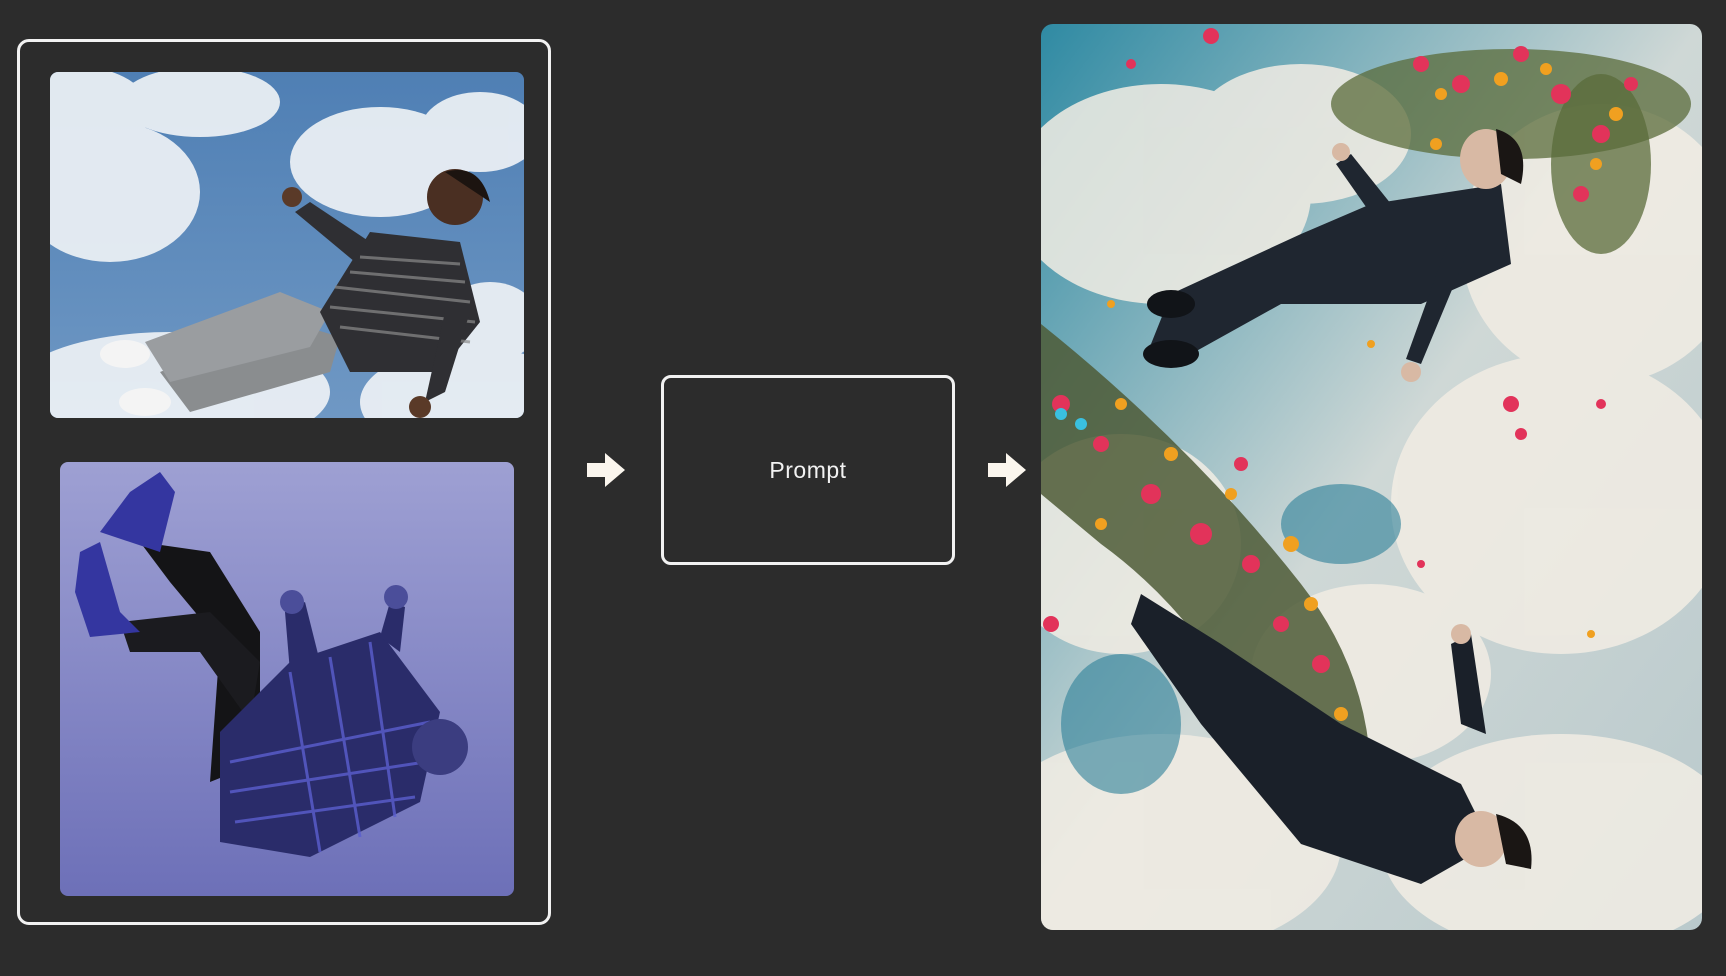  I want to click on input-photo-lavender, so click(287, 679).